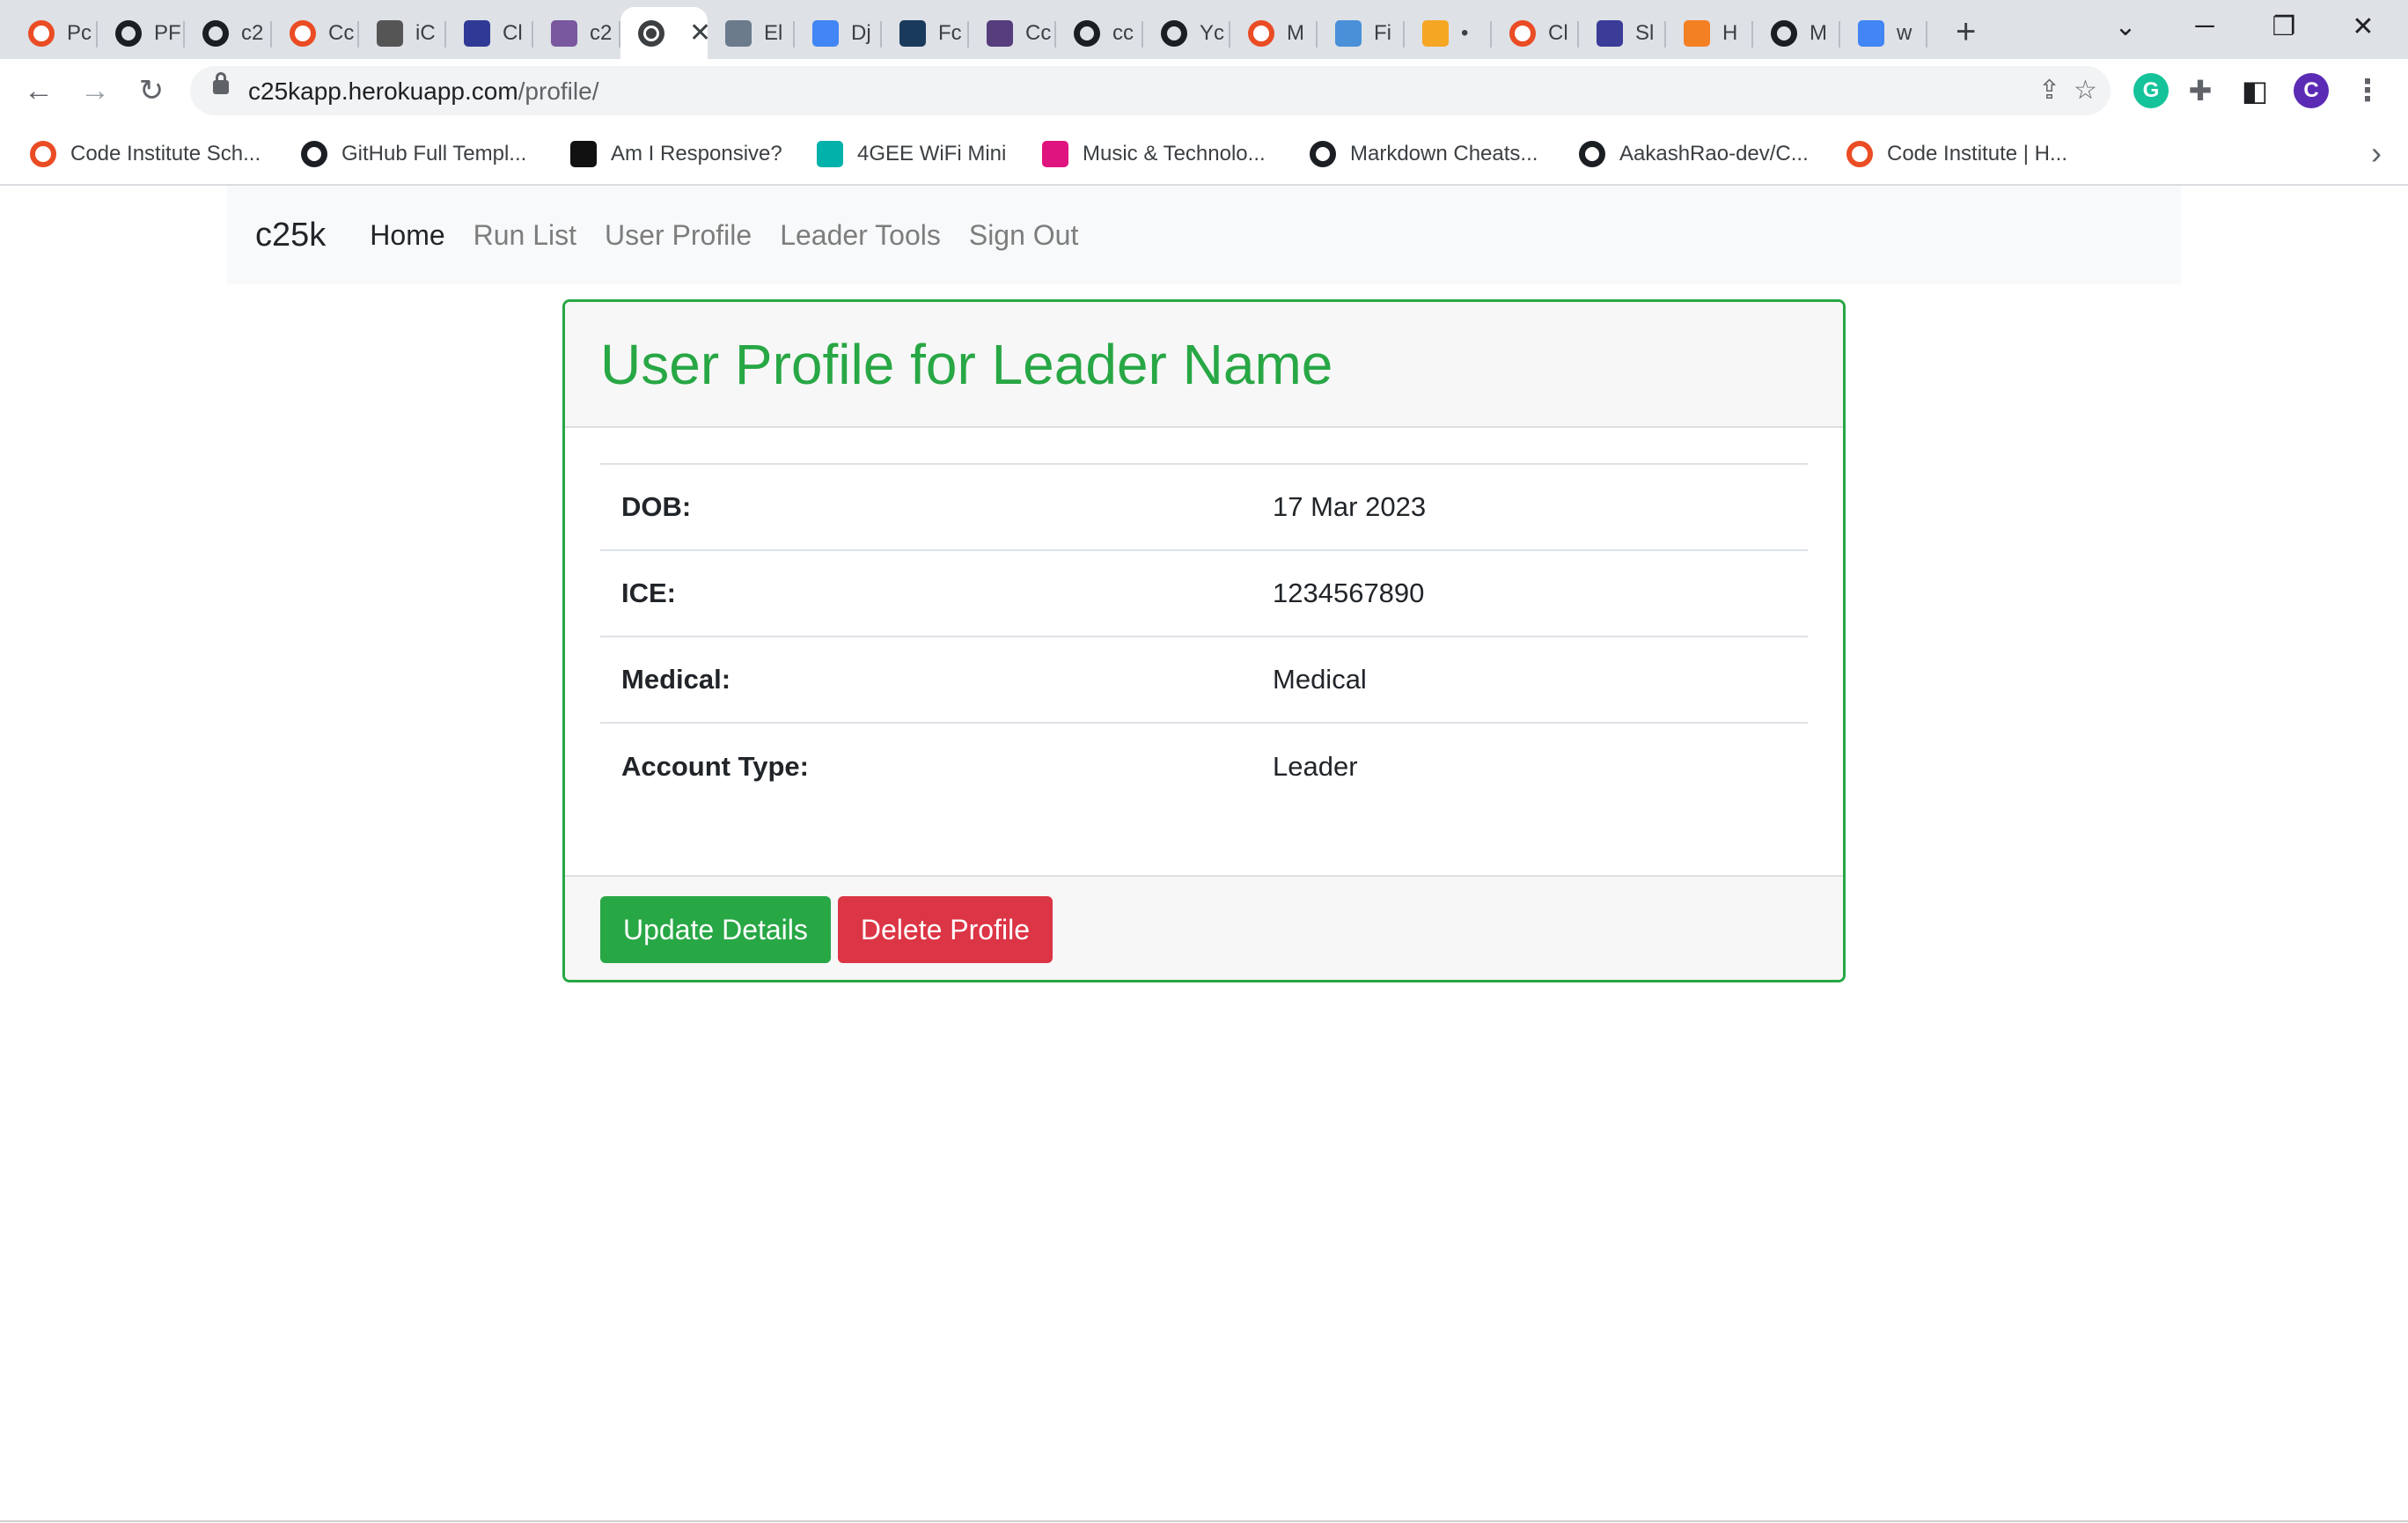 This screenshot has width=2408, height=1523. Describe the element at coordinates (1361, 33) in the screenshot. I see `browser-tab: Fi` at that location.